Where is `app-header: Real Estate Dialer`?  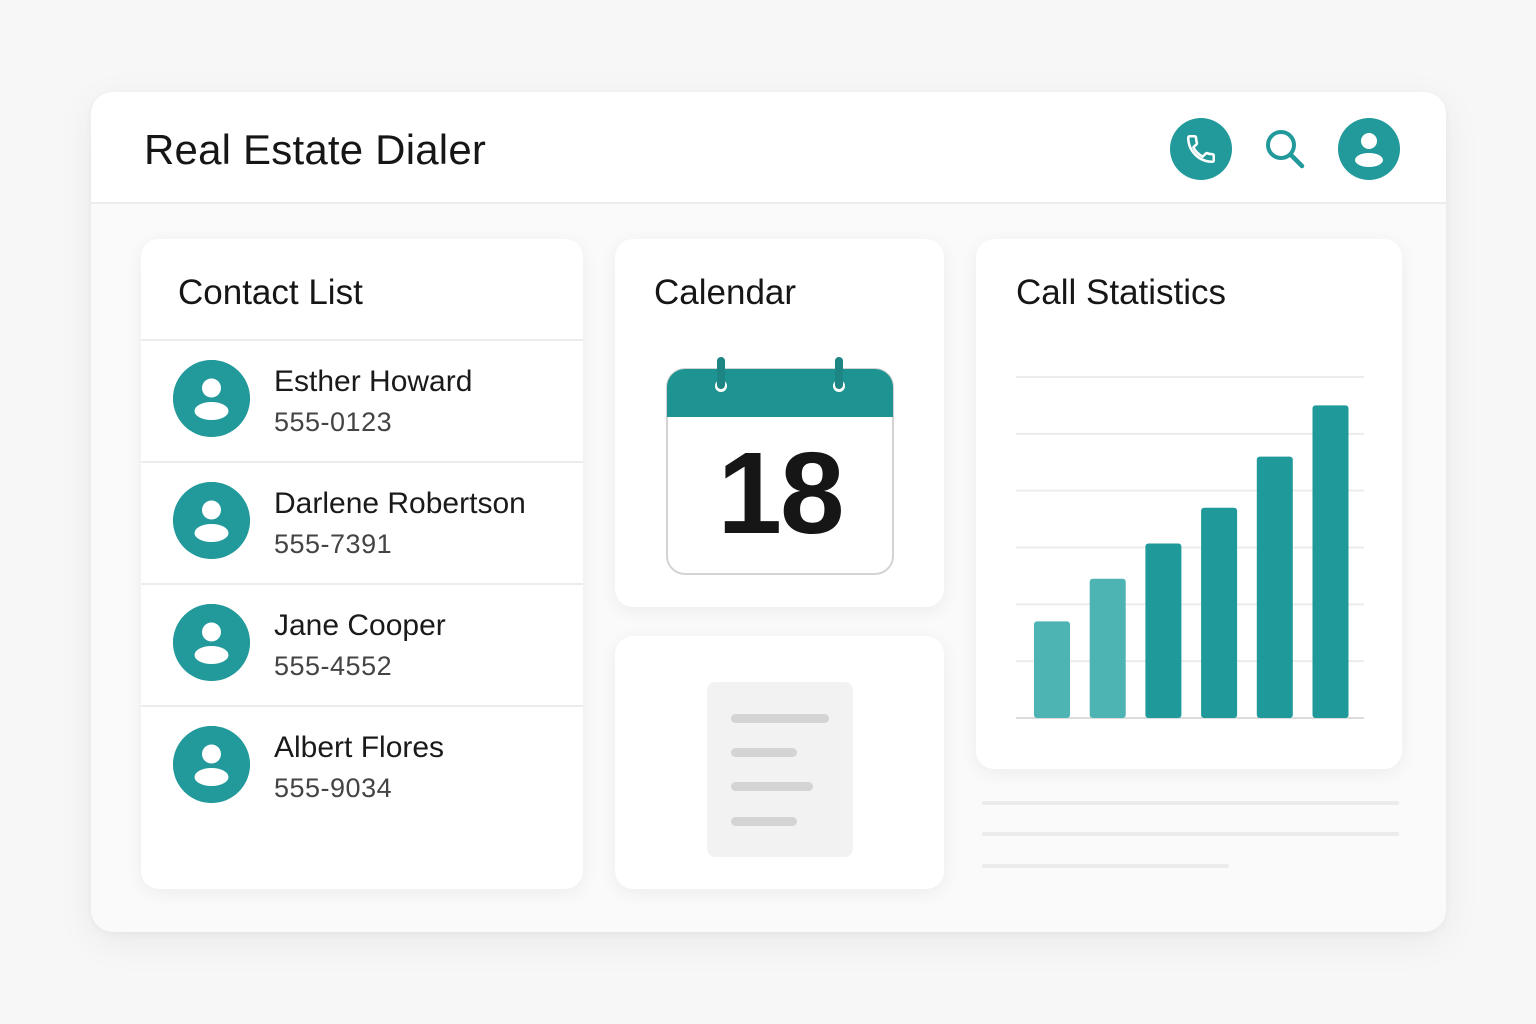 app-header: Real Estate Dialer is located at coordinates (768, 148).